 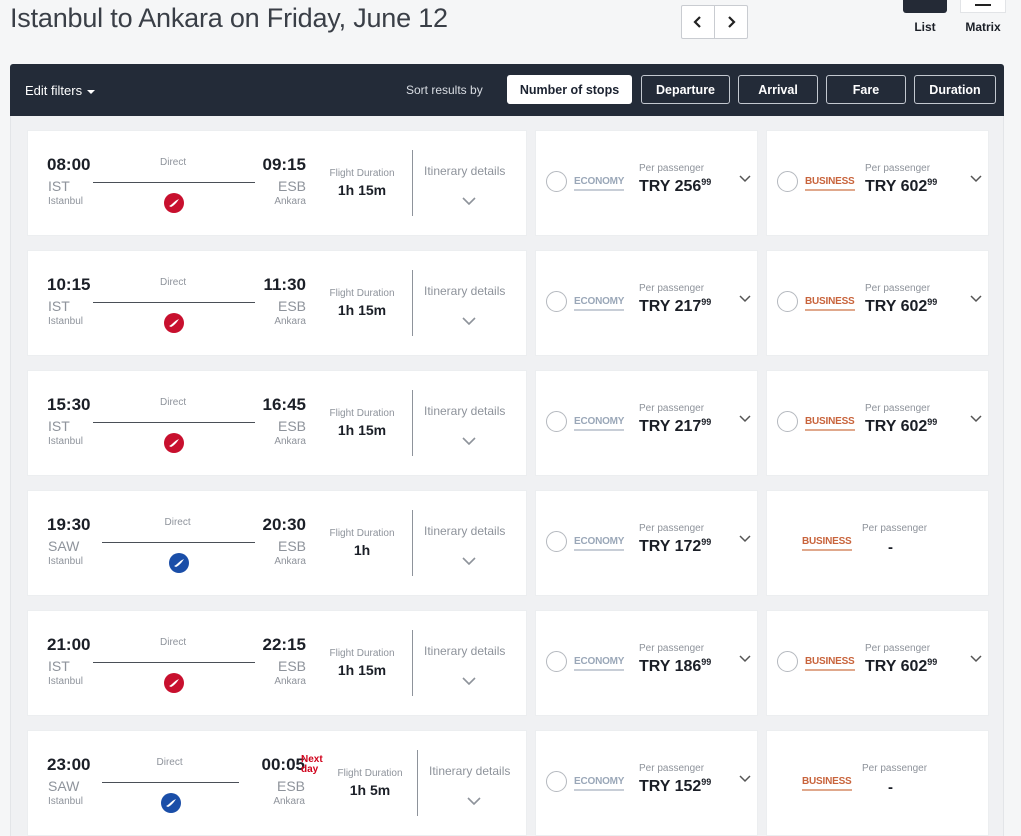 What do you see at coordinates (646, 183) in the screenshot?
I see `economy-fare-card: ECONOMY Per passenger TRY 25699` at bounding box center [646, 183].